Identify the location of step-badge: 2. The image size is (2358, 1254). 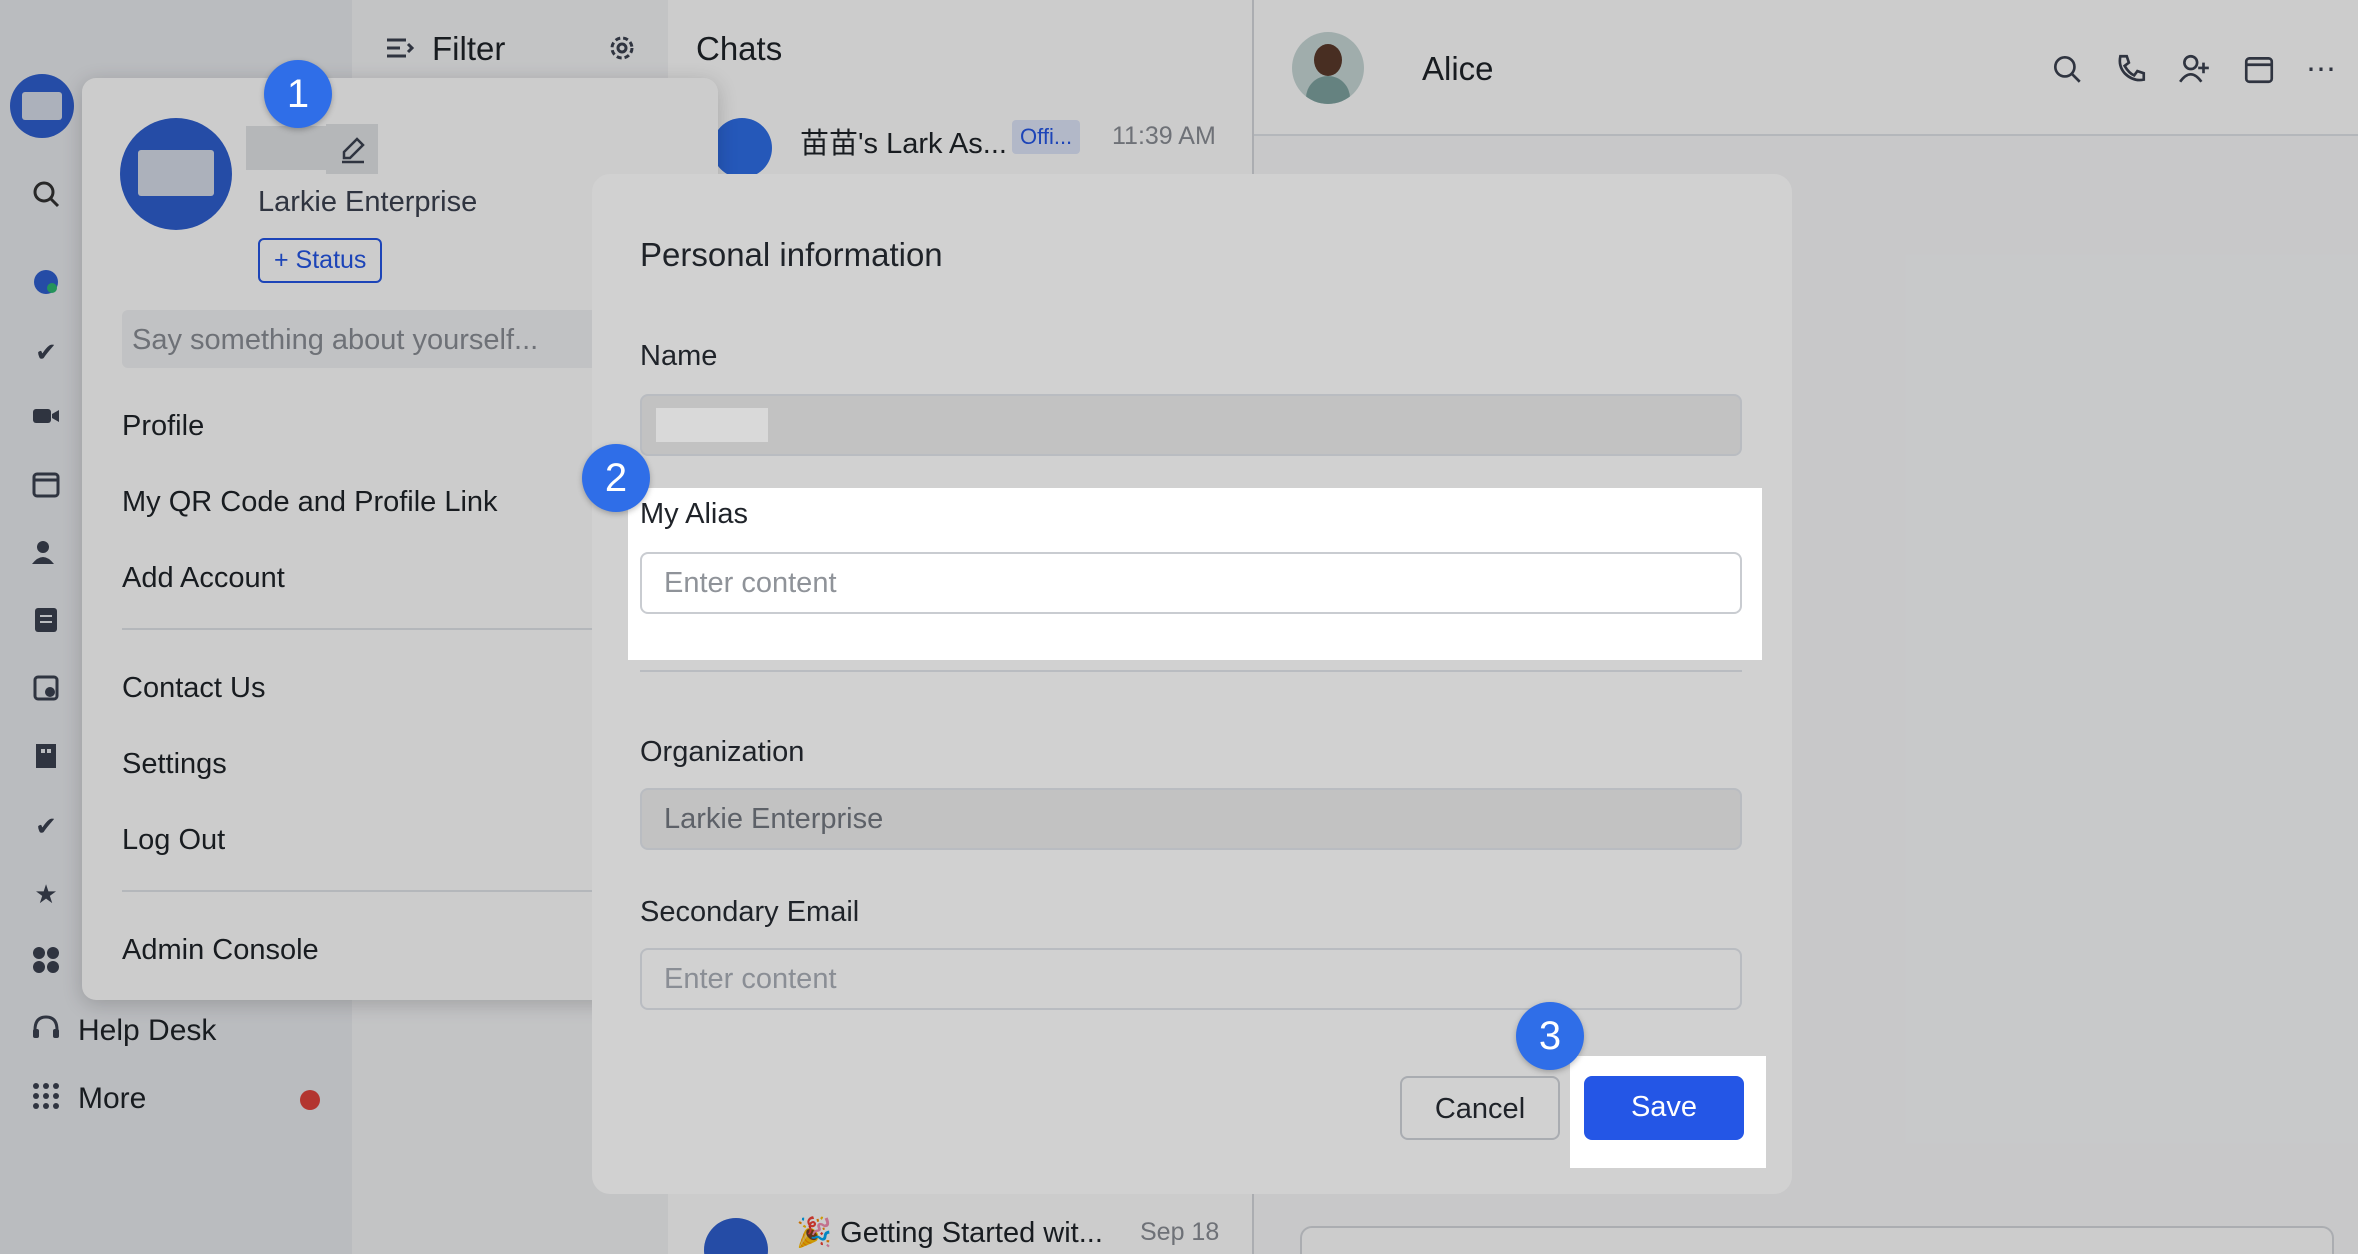
(616, 478).